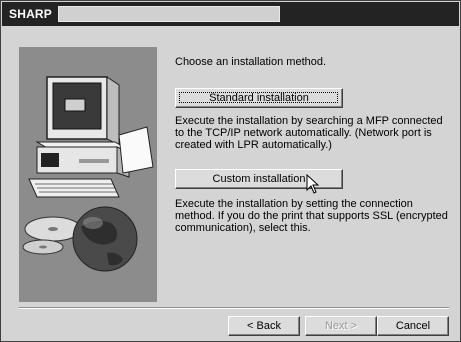  I want to click on back-button-label: < Back, so click(264, 326).